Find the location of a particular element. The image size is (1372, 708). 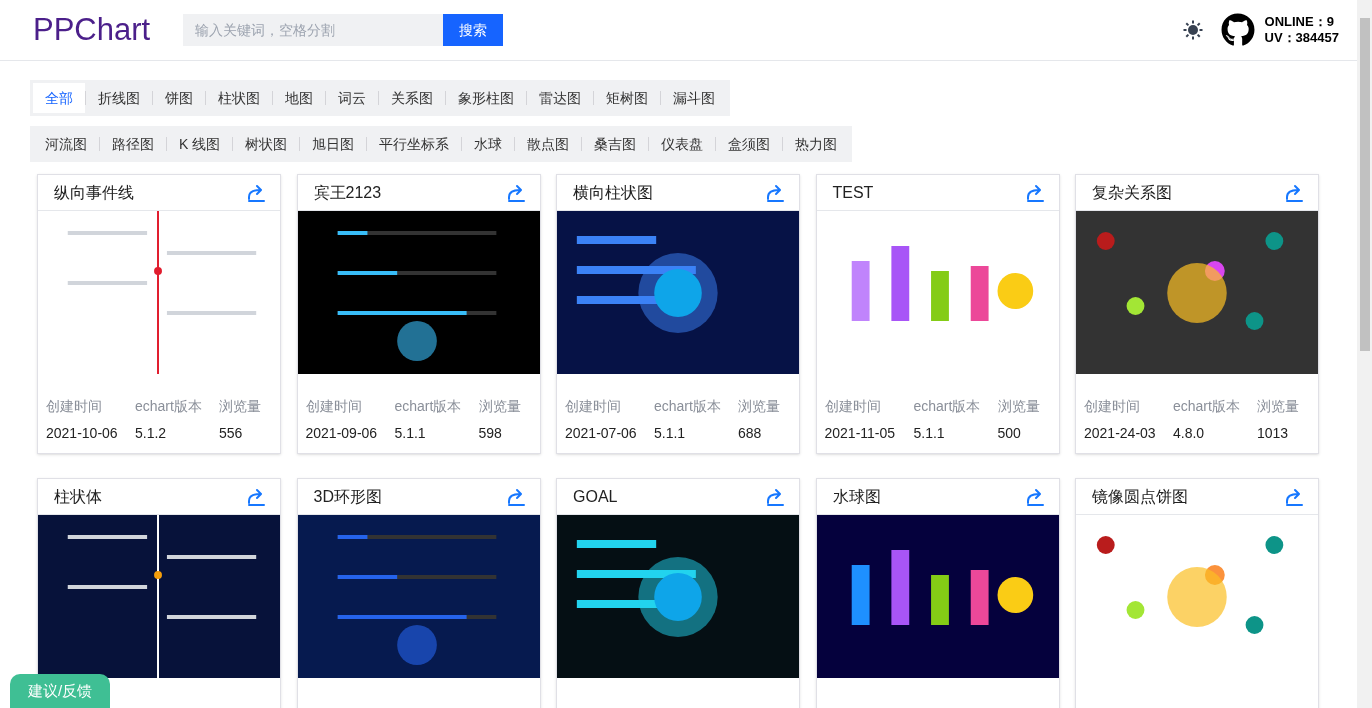

category-tab: 全部 is located at coordinates (59, 98).